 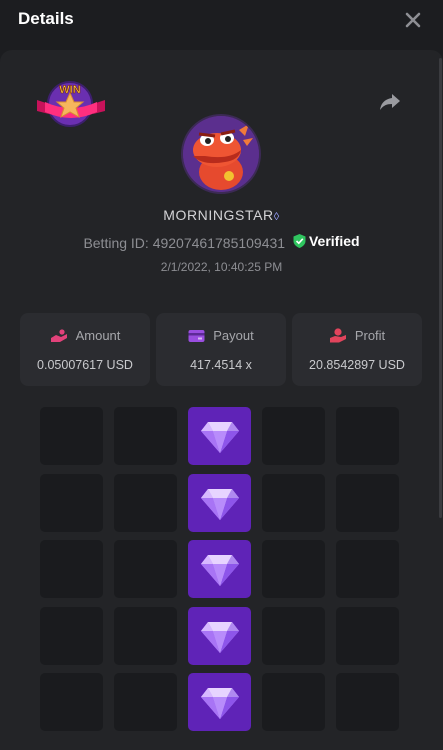 I want to click on wallet-icon, so click(x=196, y=335).